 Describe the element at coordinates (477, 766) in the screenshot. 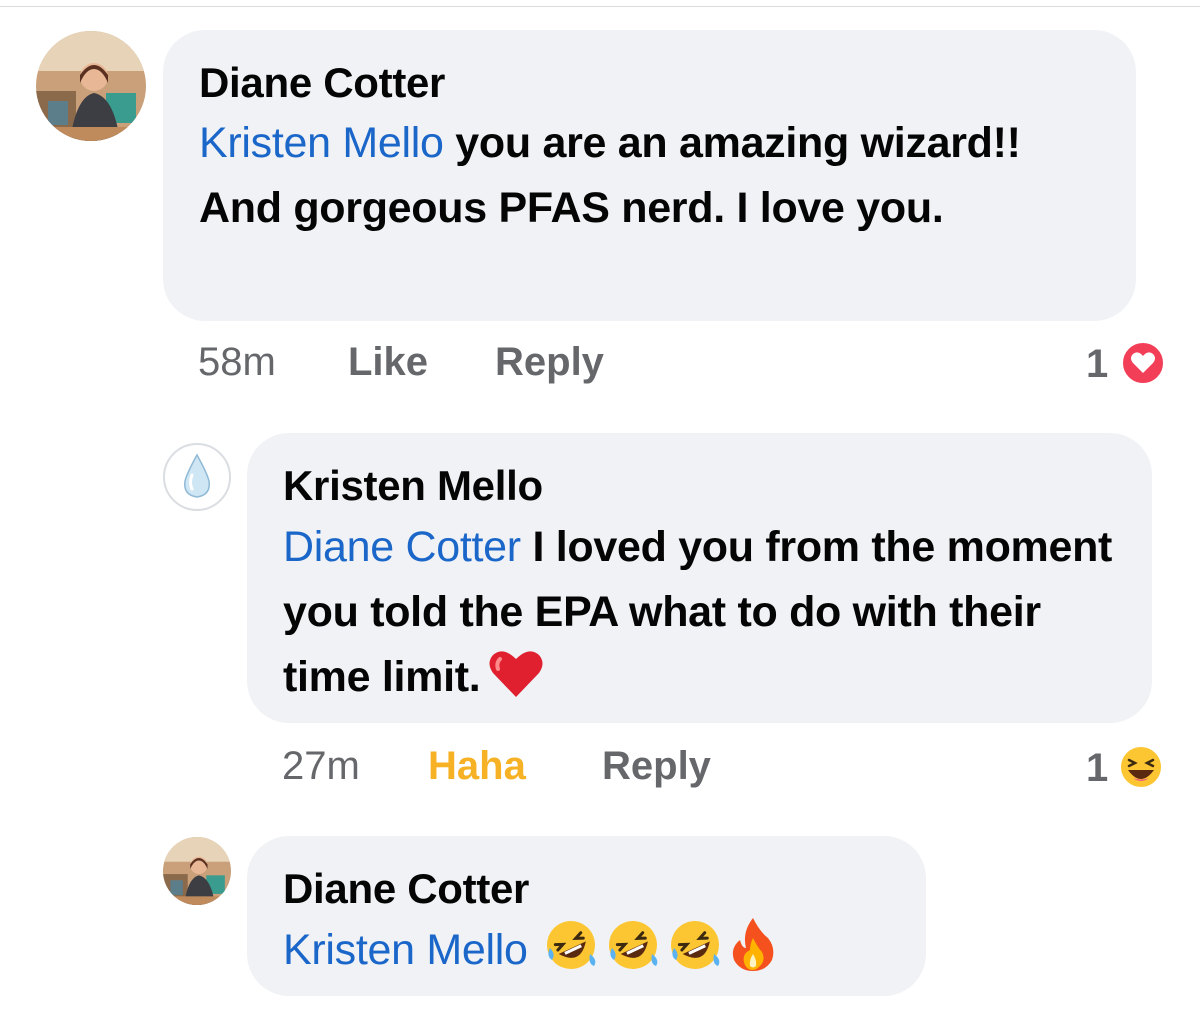

I see `haha-button: Haha` at that location.